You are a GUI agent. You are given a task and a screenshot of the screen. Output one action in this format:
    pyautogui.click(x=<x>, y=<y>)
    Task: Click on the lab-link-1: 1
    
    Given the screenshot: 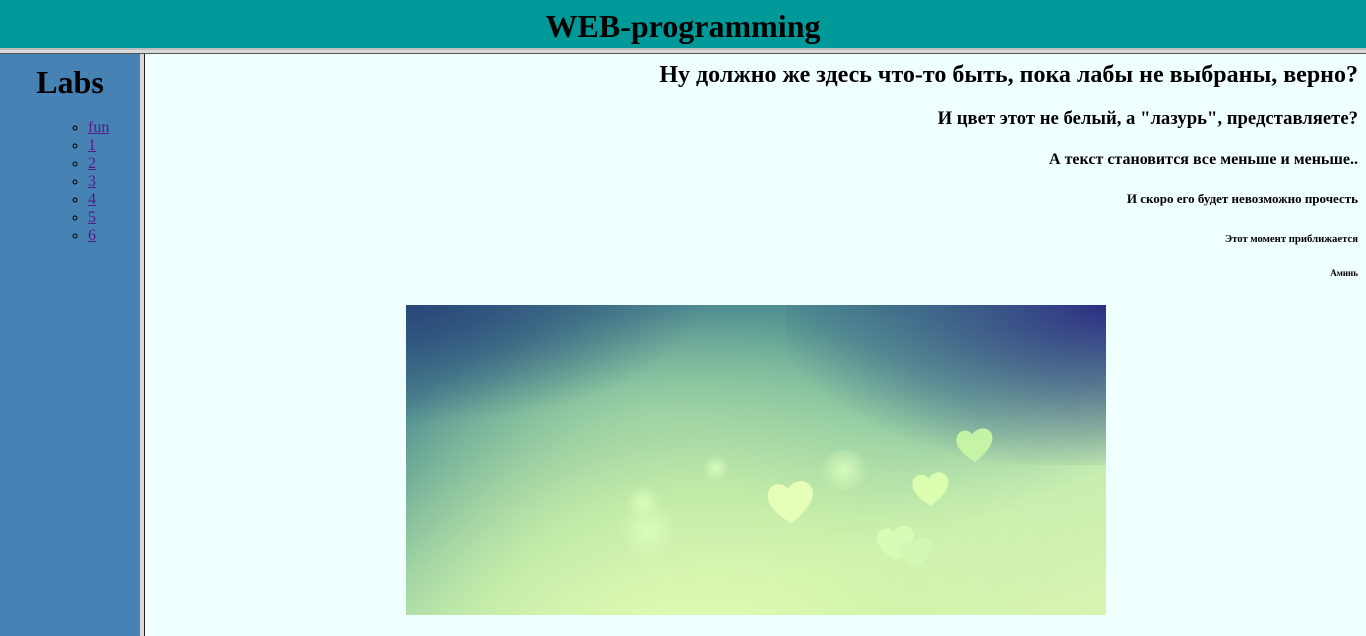 What is the action you would take?
    pyautogui.click(x=92, y=145)
    